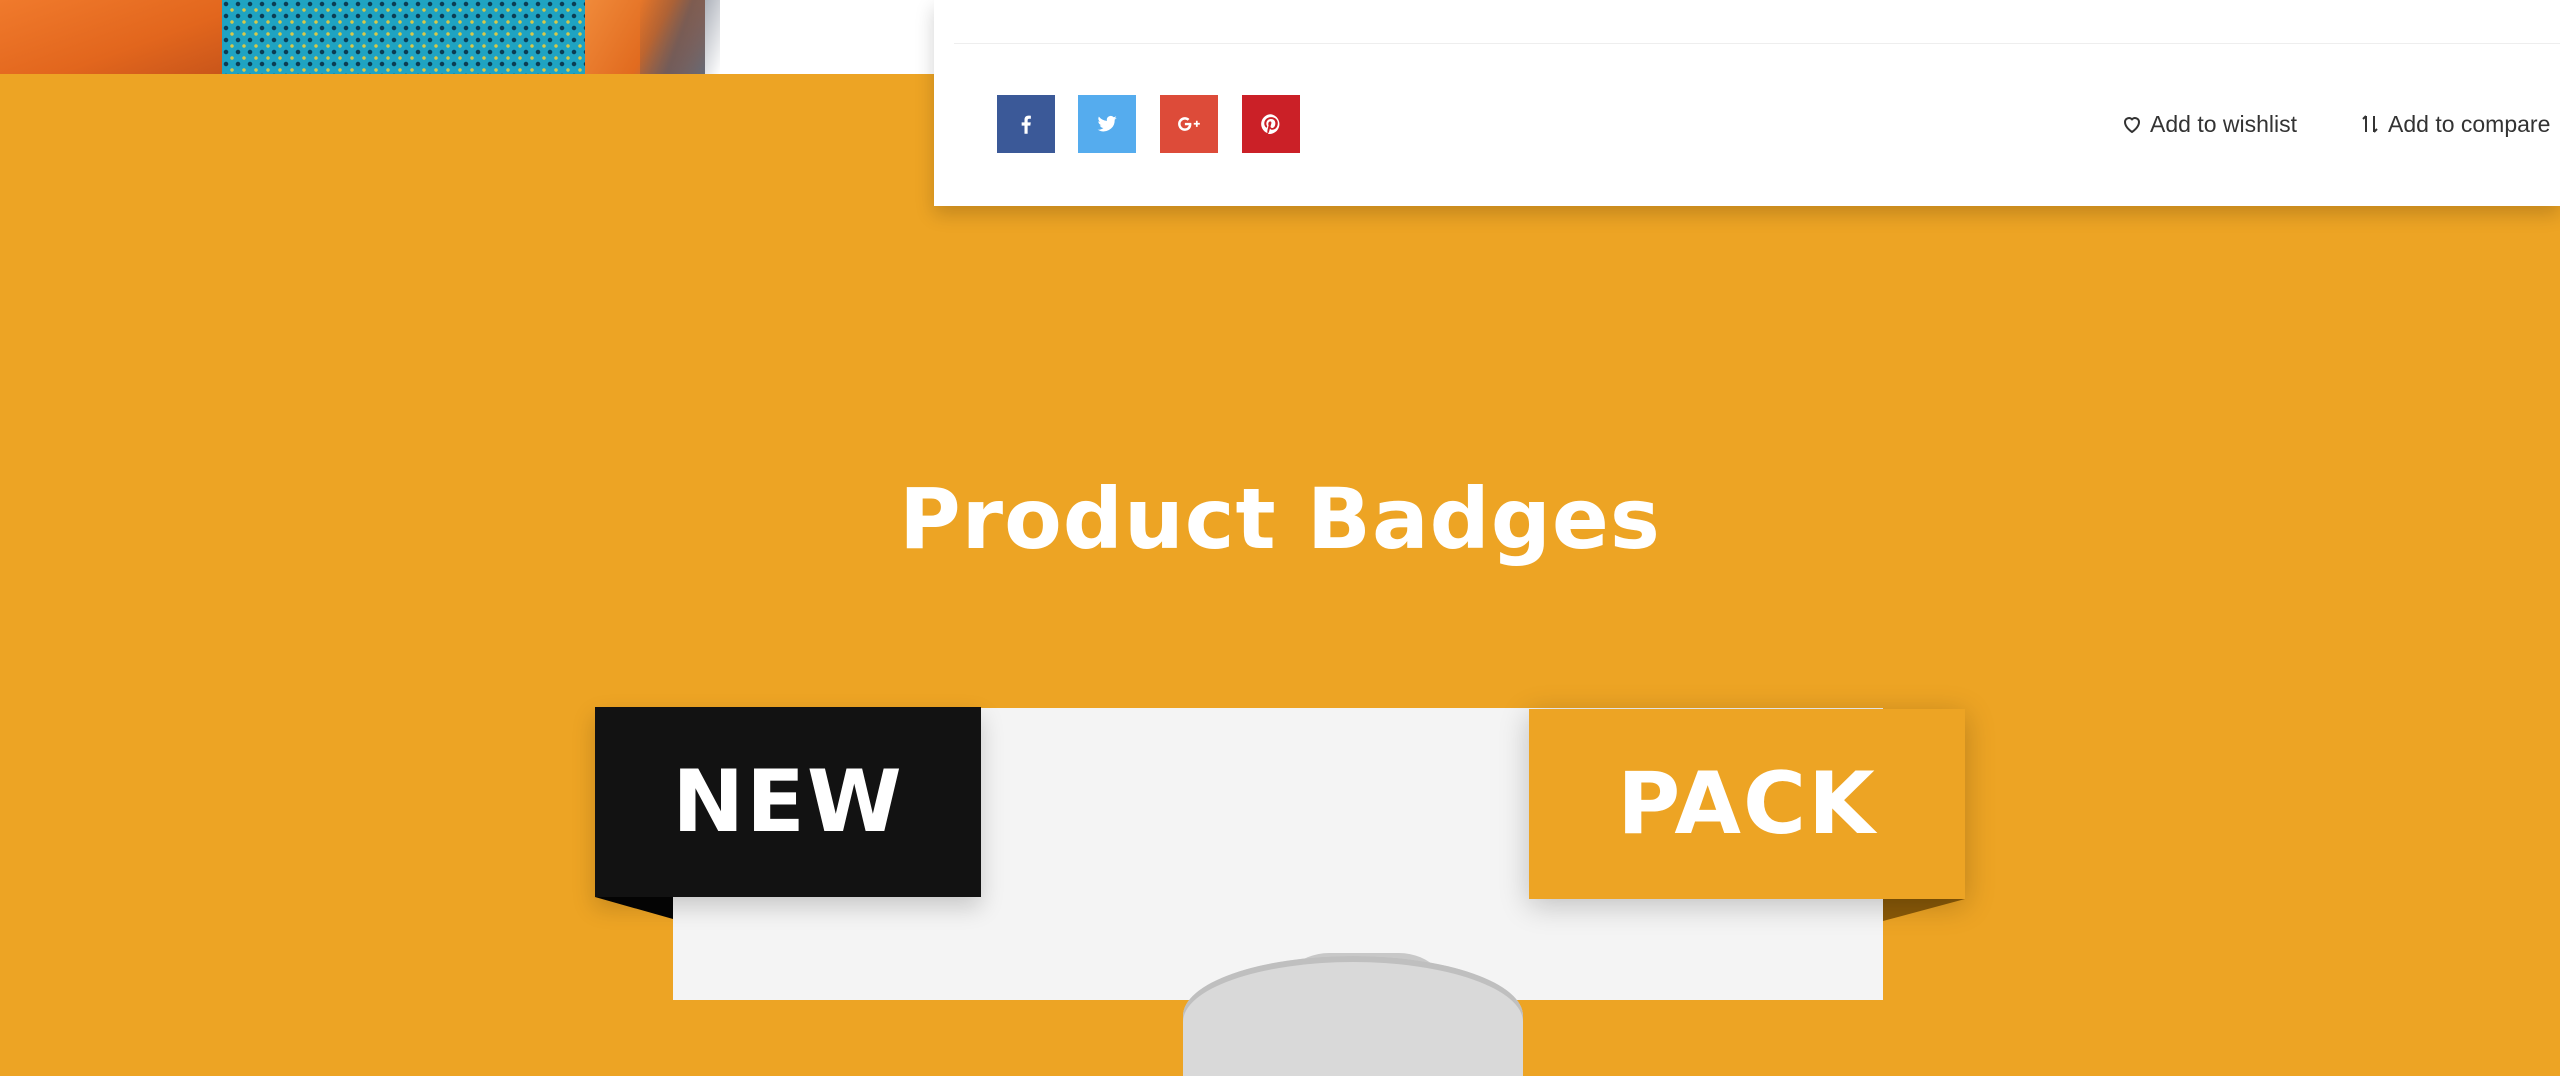  I want to click on compare-arrows-icon, so click(2370, 124).